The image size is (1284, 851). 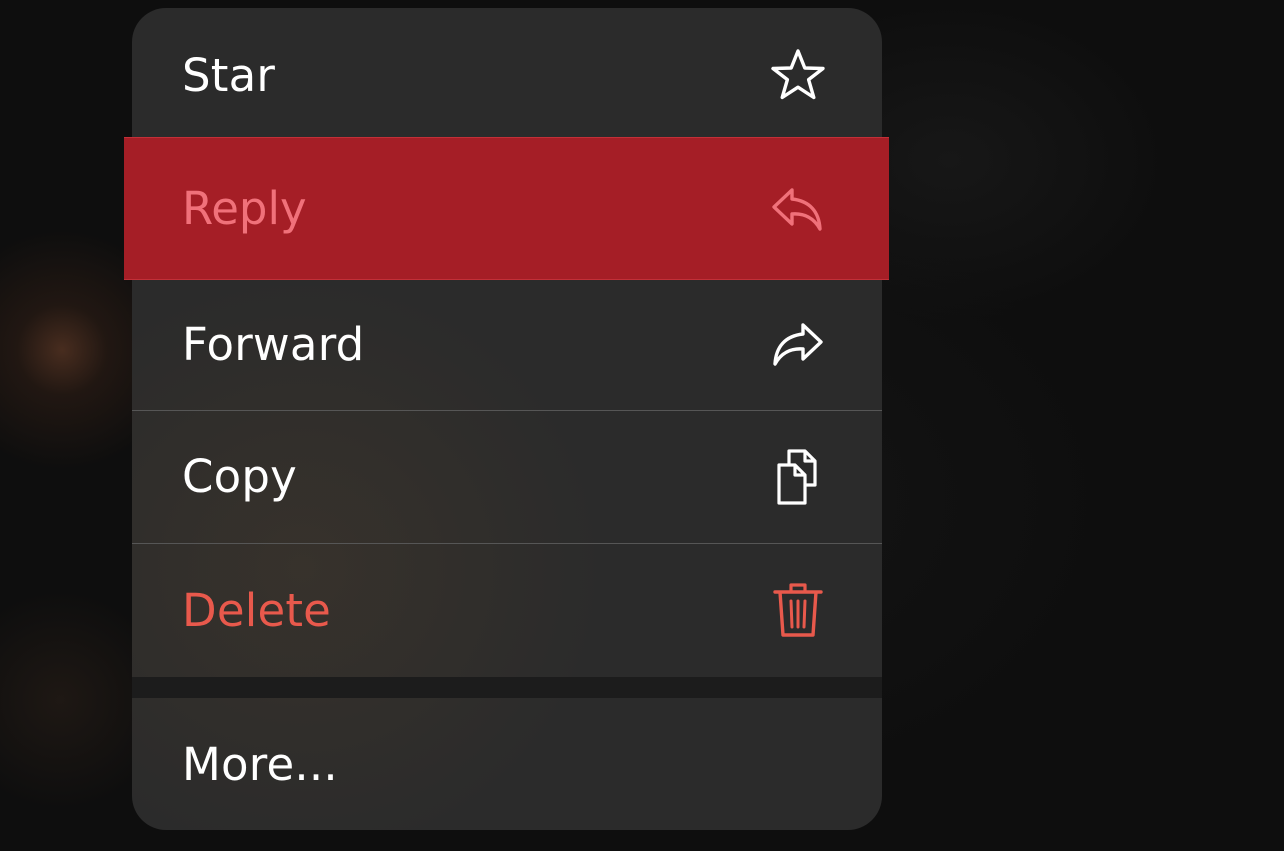 What do you see at coordinates (507, 687) in the screenshot?
I see `menu-group-divider` at bounding box center [507, 687].